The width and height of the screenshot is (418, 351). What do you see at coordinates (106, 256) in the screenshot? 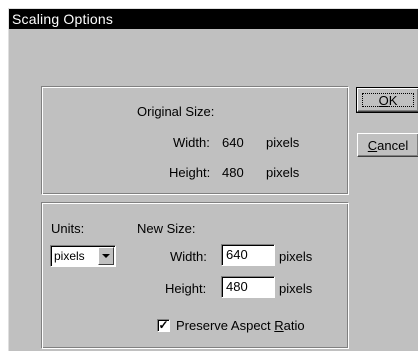
I see `dropdown-arrow-icon` at bounding box center [106, 256].